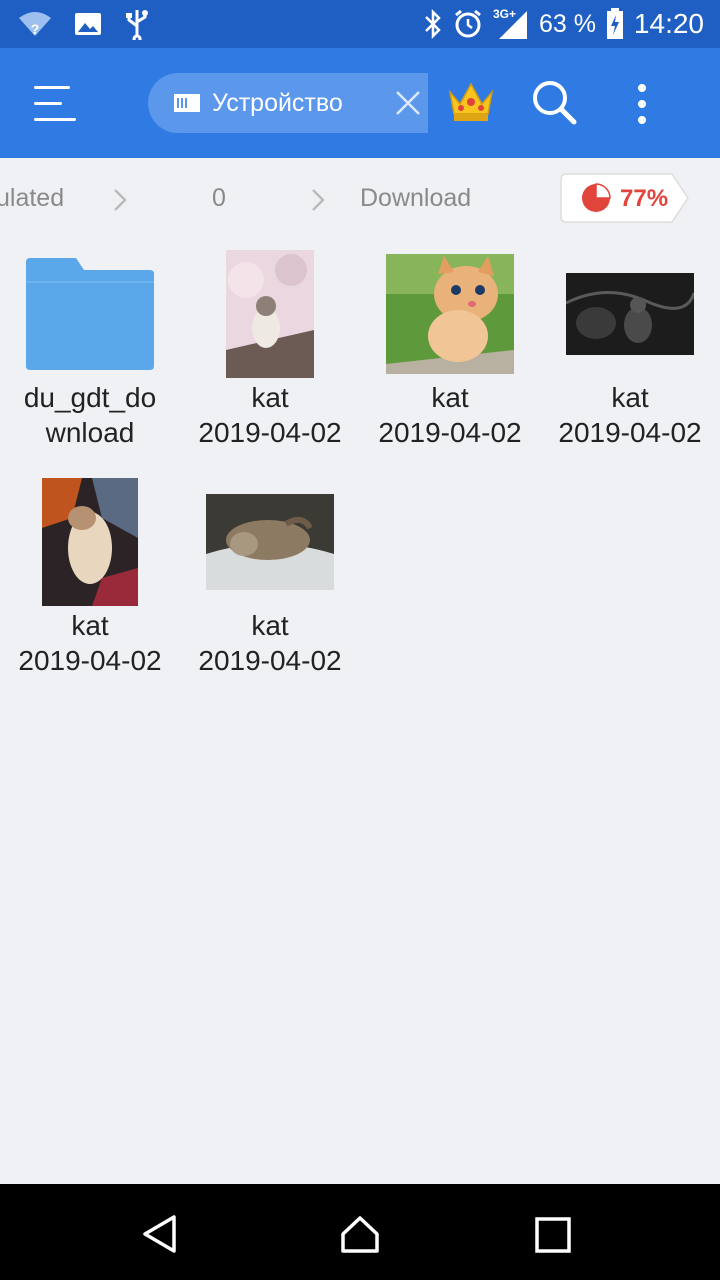  I want to click on breadcrumb: ulated 0 Download 77%, so click(360, 198).